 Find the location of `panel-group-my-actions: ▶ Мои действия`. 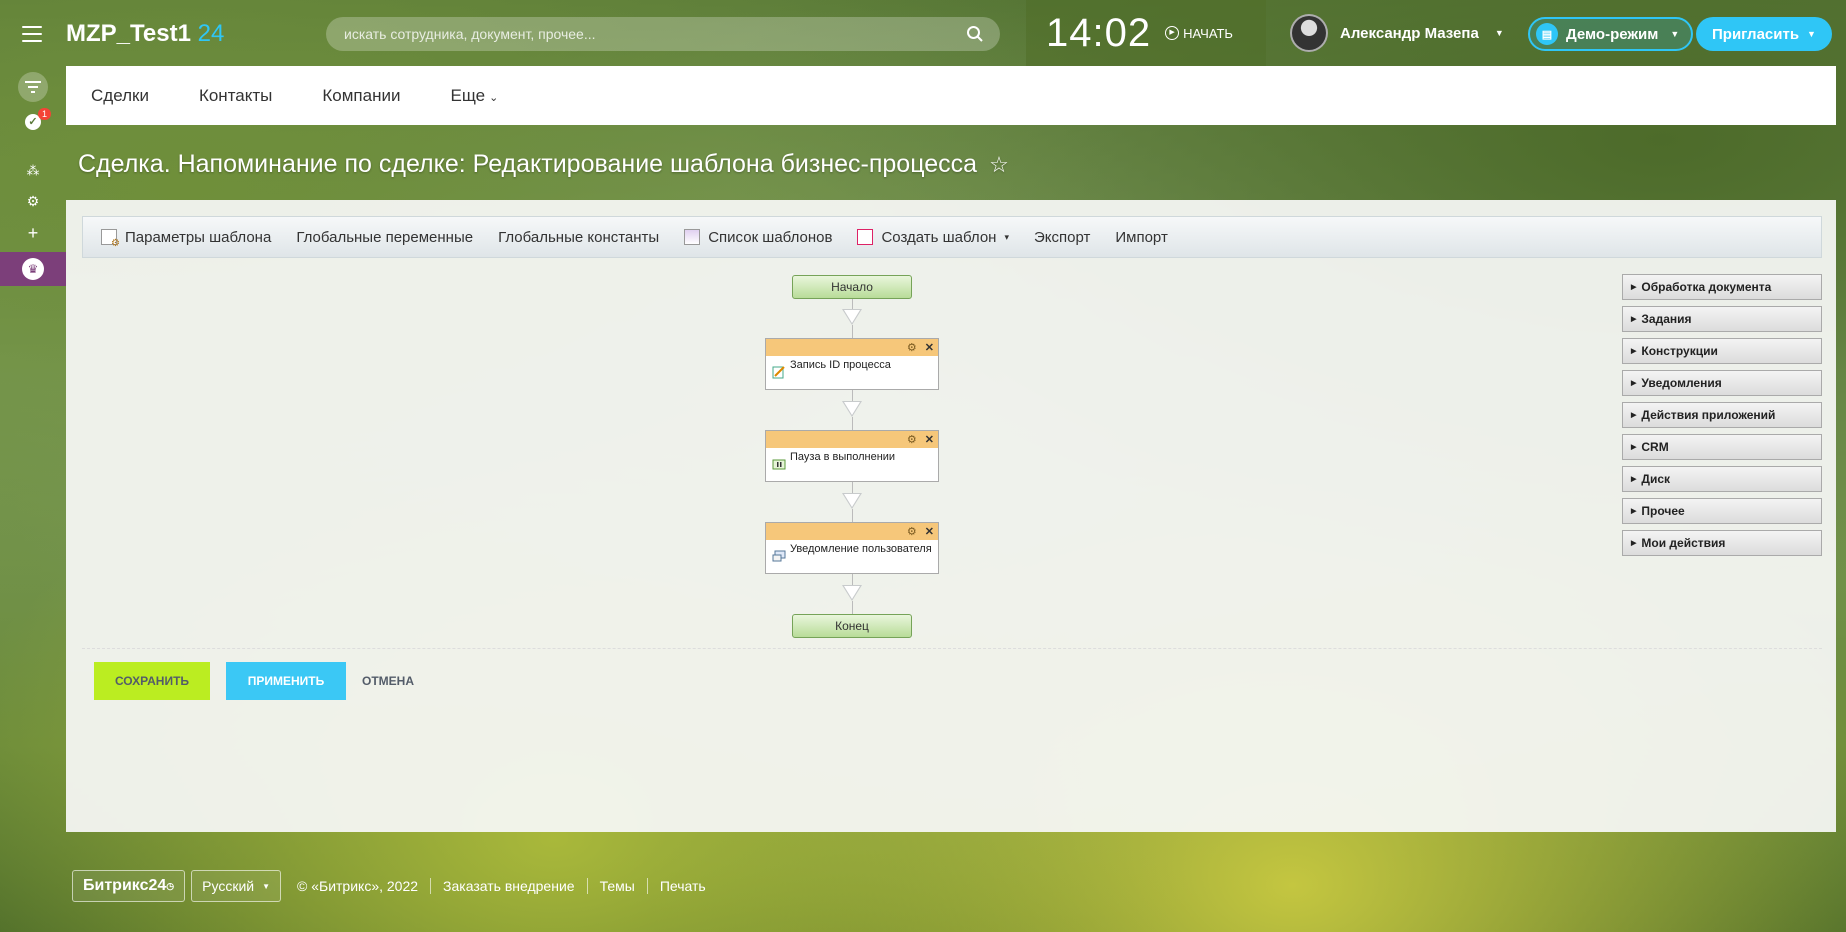

panel-group-my-actions: ▶ Мои действия is located at coordinates (1722, 543).